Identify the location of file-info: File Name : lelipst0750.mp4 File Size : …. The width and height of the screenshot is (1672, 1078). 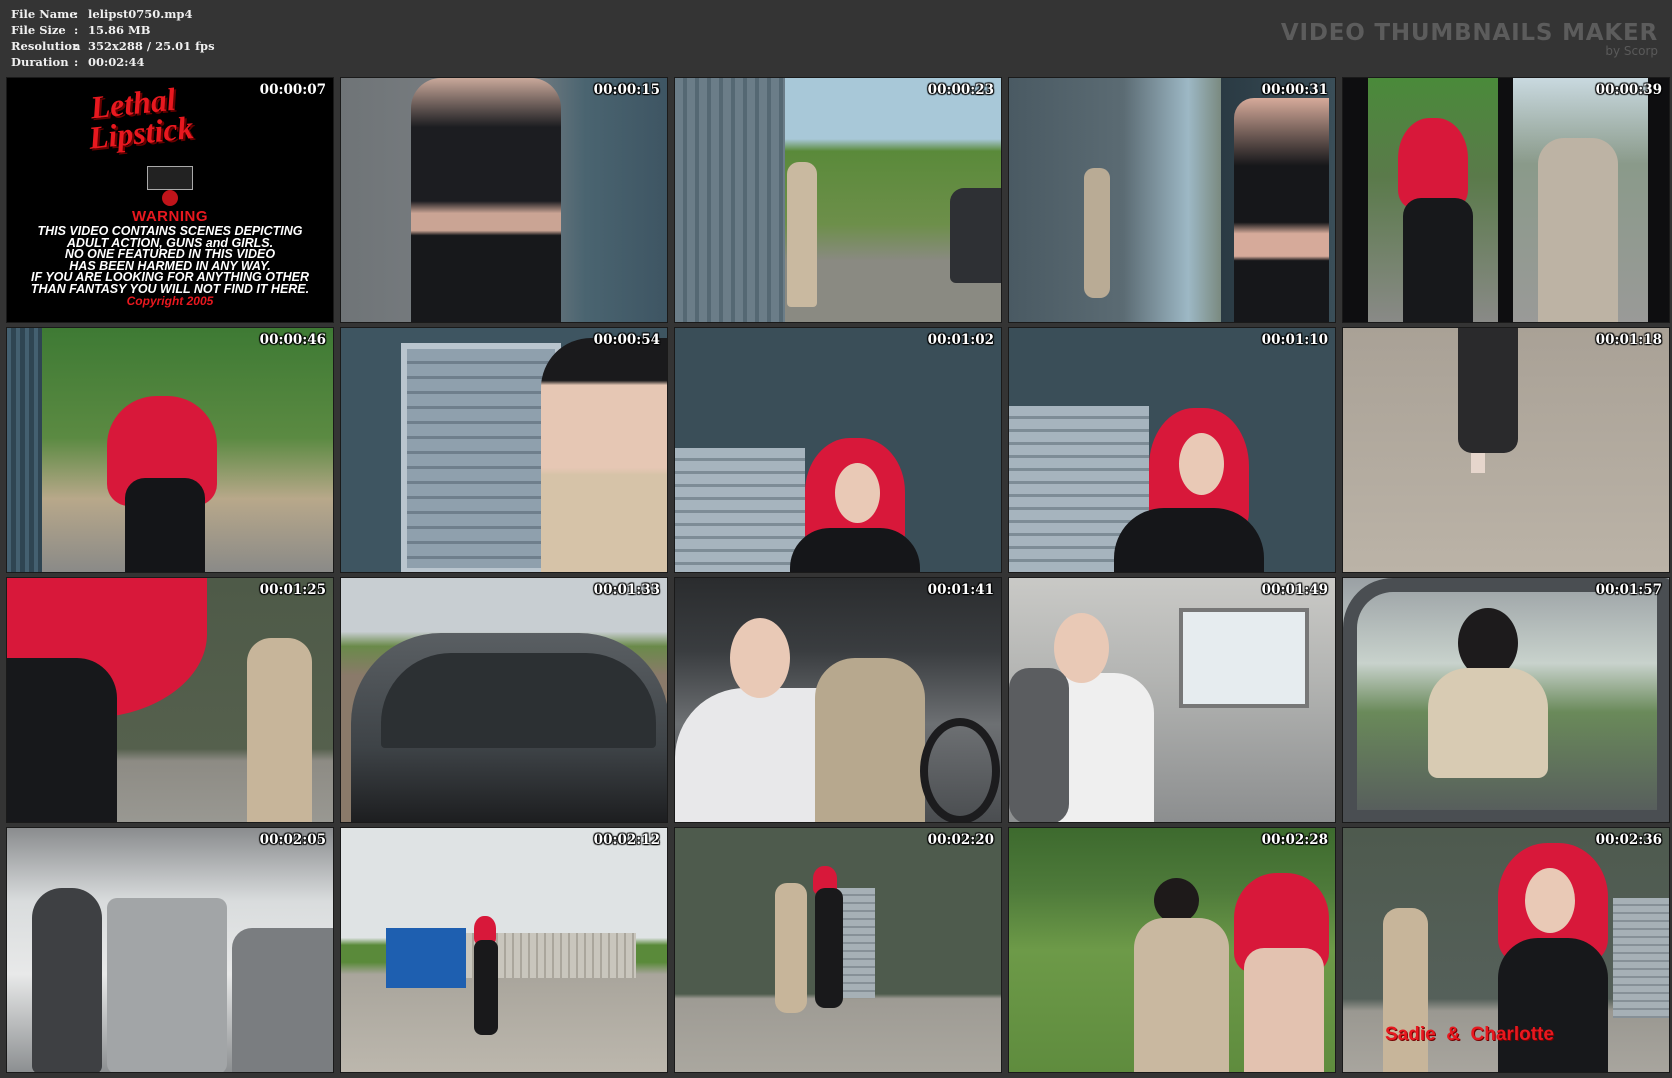
(113, 38).